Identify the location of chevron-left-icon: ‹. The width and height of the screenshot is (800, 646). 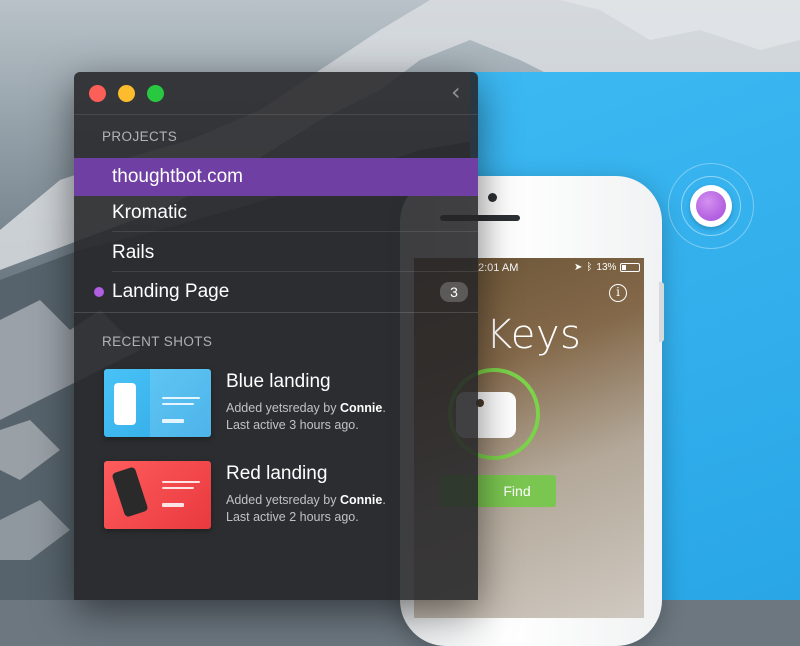
(456, 92).